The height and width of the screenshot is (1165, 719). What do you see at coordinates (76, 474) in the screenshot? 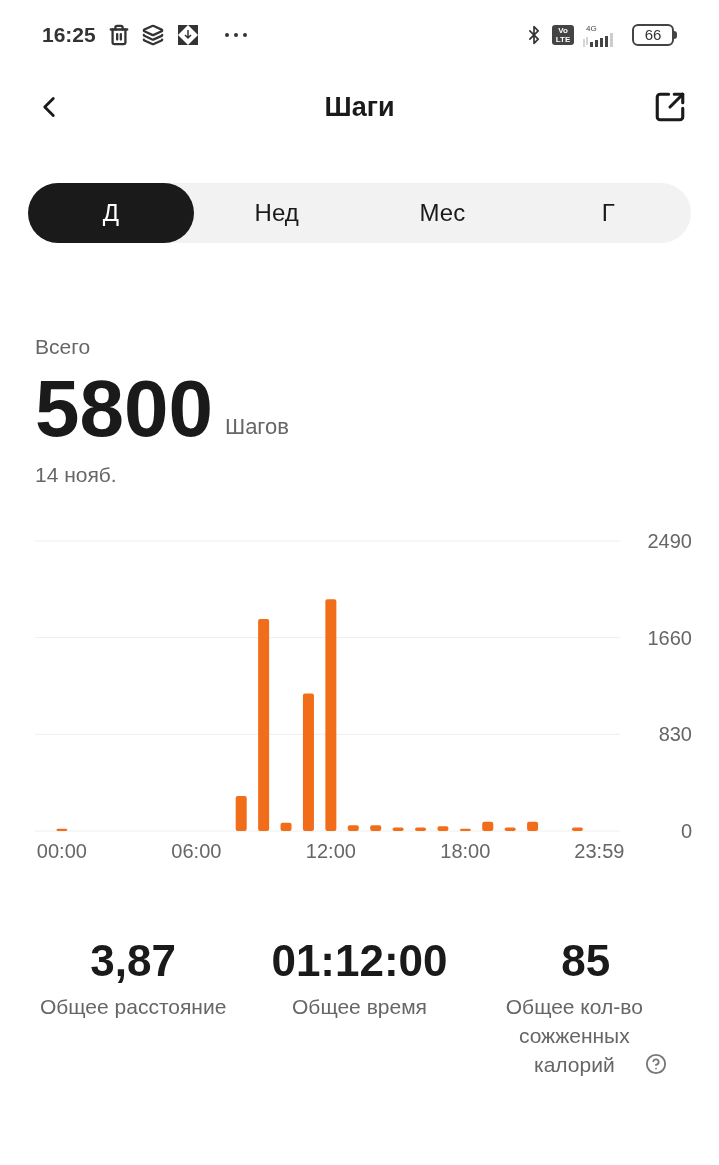
I see `date-label: 14 нояб.` at bounding box center [76, 474].